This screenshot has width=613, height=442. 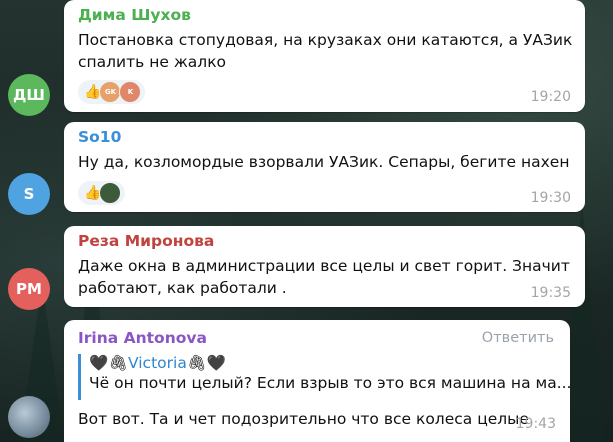 I want to click on avatar: S, so click(x=29, y=194).